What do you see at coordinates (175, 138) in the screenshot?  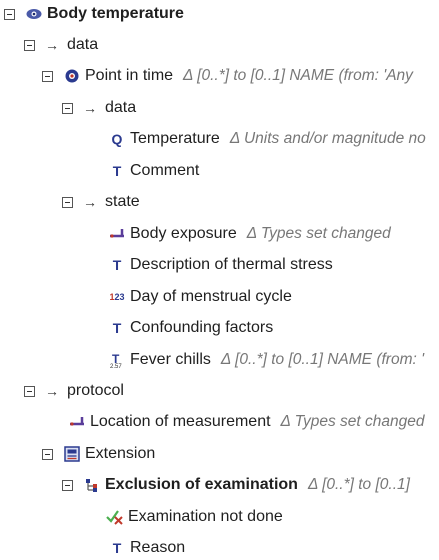 I see `tree-label: Temperature` at bounding box center [175, 138].